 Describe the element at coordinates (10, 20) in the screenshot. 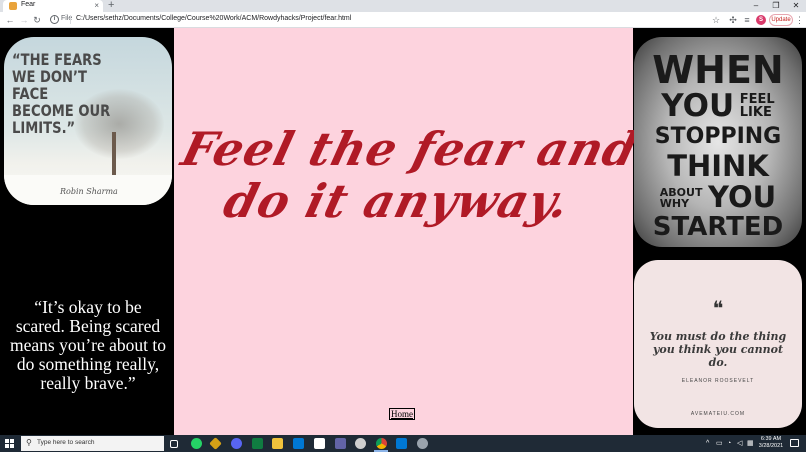

I see `back-button: ←` at that location.